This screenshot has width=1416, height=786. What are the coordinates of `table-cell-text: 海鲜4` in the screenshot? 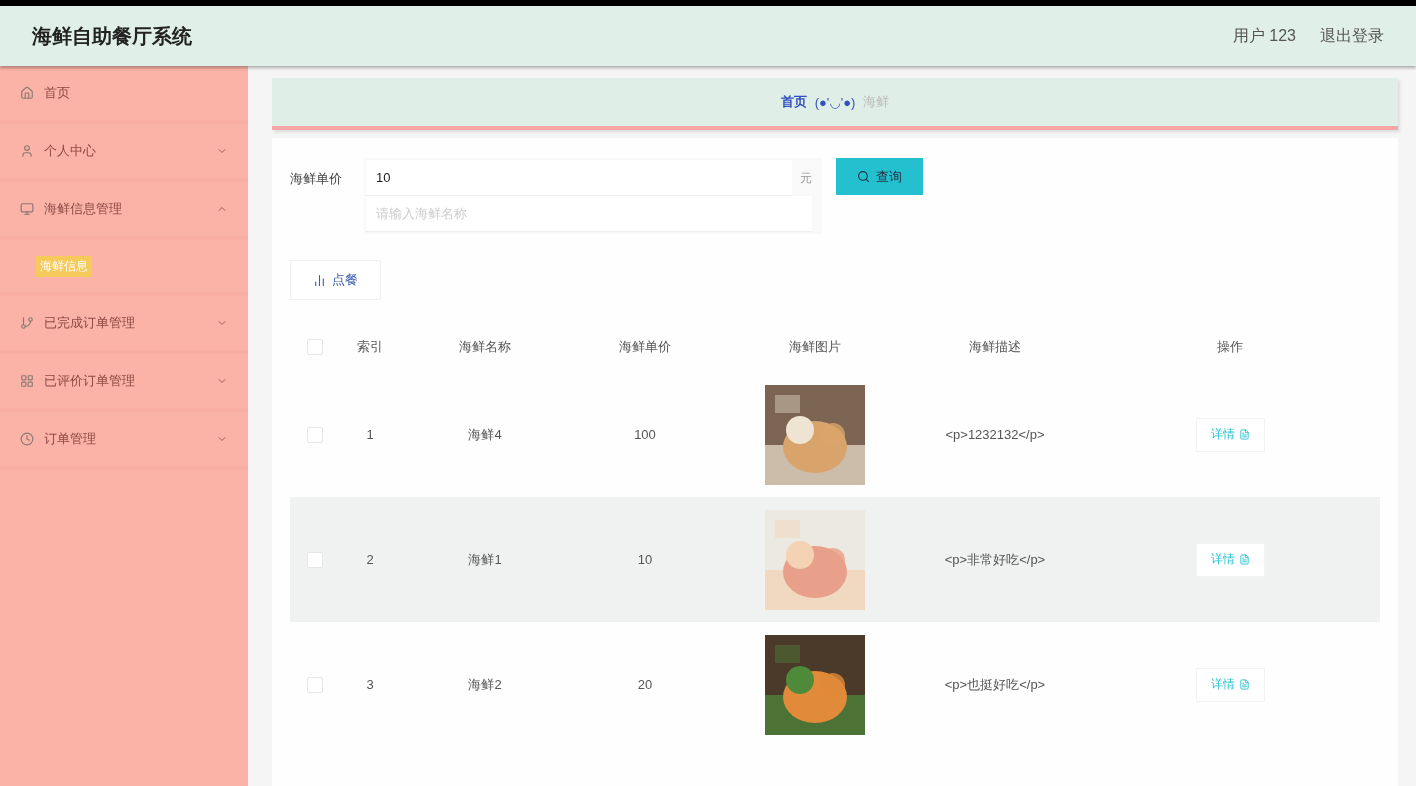 It's located at (485, 434).